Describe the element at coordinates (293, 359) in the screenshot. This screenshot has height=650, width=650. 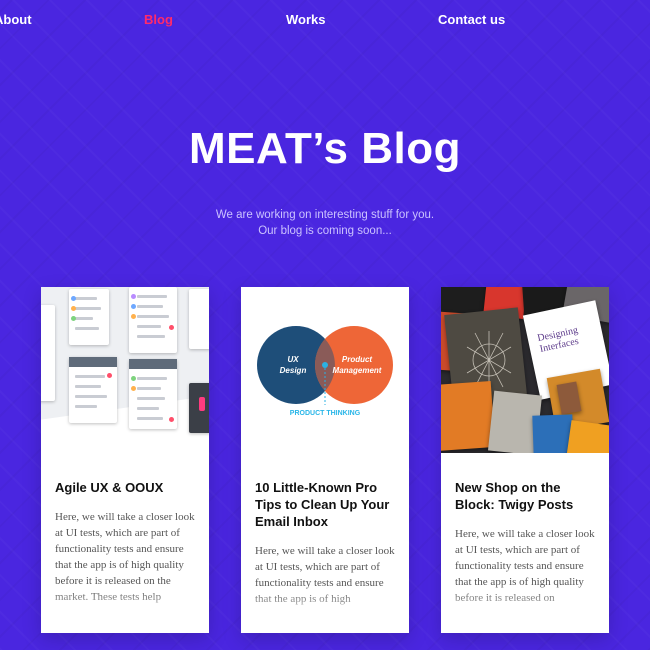
I see `venn-left-label-1: UX` at that location.